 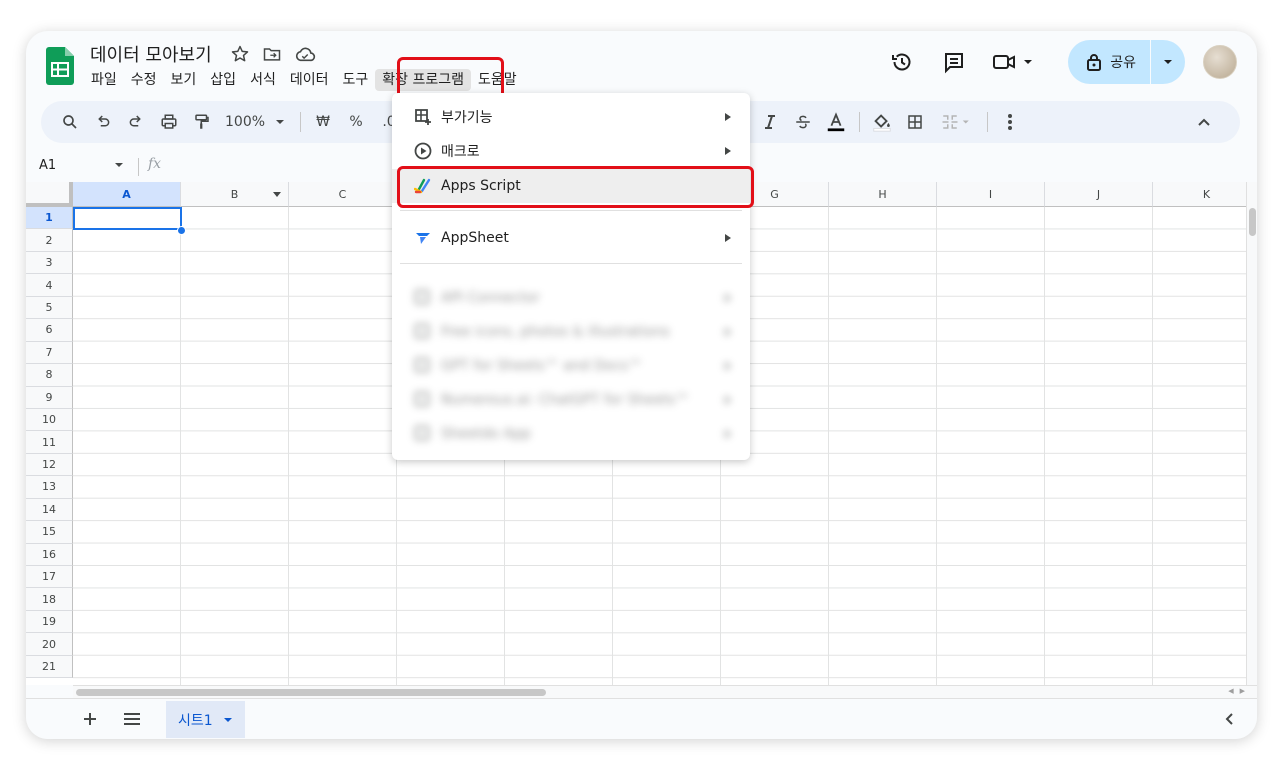 What do you see at coordinates (1199, 194) in the screenshot?
I see `column-header: K` at bounding box center [1199, 194].